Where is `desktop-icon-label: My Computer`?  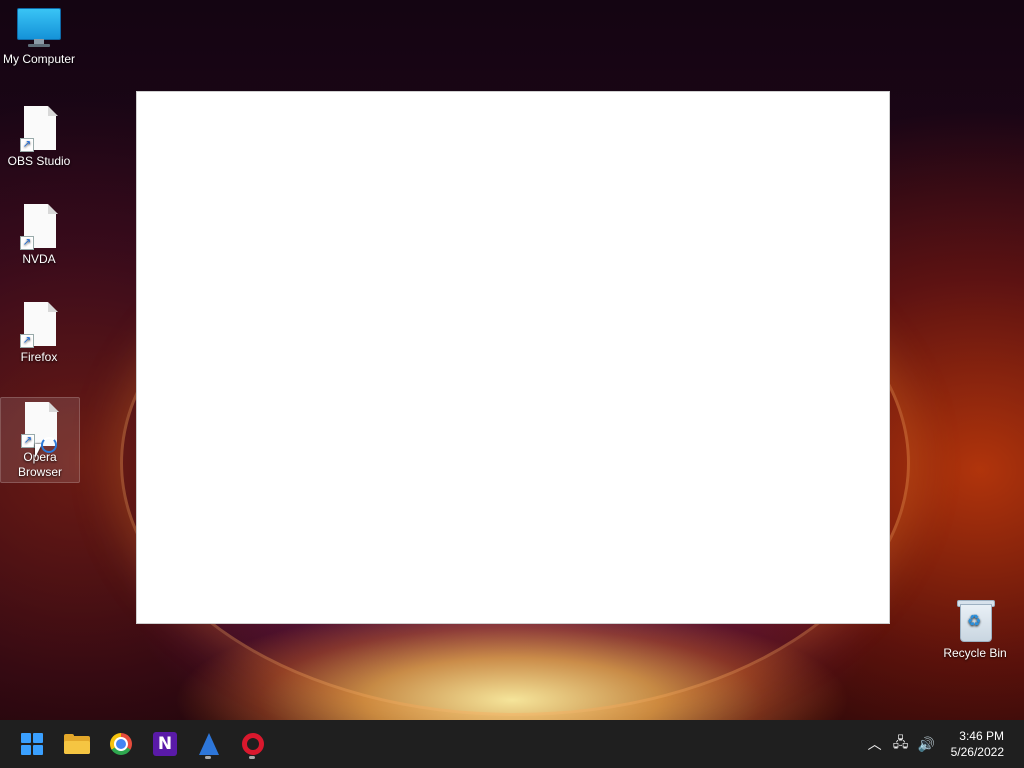
desktop-icon-label: My Computer is located at coordinates (39, 59).